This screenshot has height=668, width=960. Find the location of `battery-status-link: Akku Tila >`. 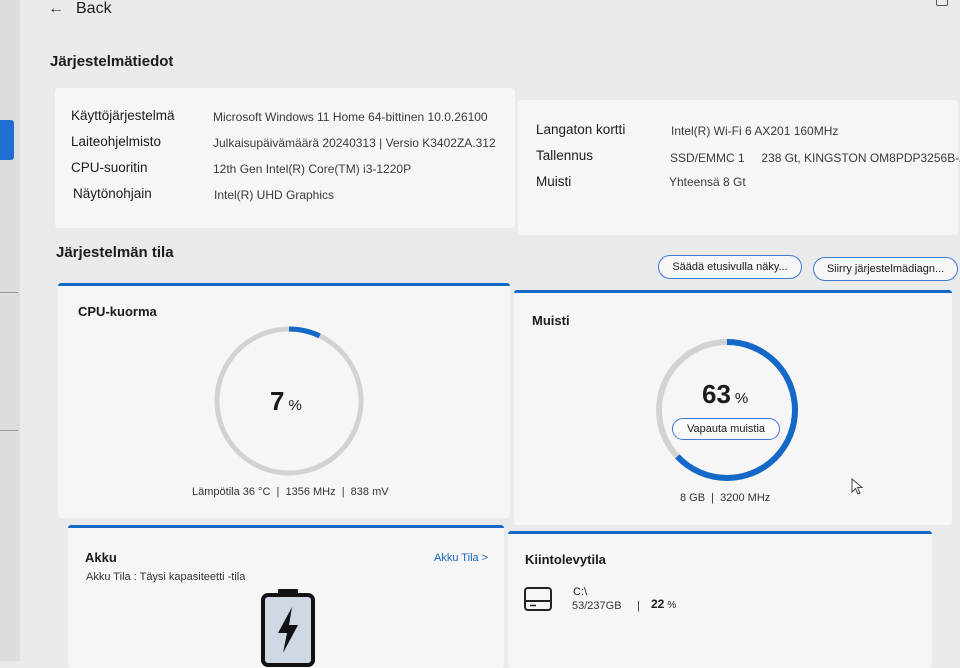

battery-status-link: Akku Tila > is located at coordinates (461, 558).